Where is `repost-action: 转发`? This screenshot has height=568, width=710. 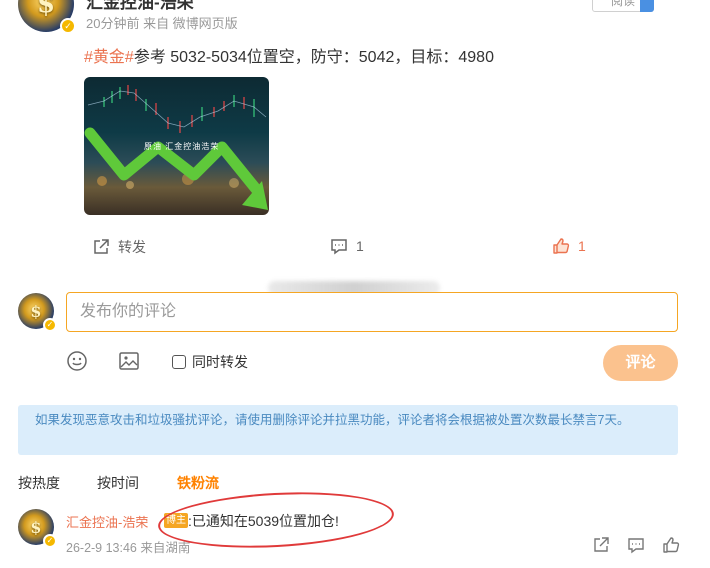 repost-action: 转发 is located at coordinates (119, 247).